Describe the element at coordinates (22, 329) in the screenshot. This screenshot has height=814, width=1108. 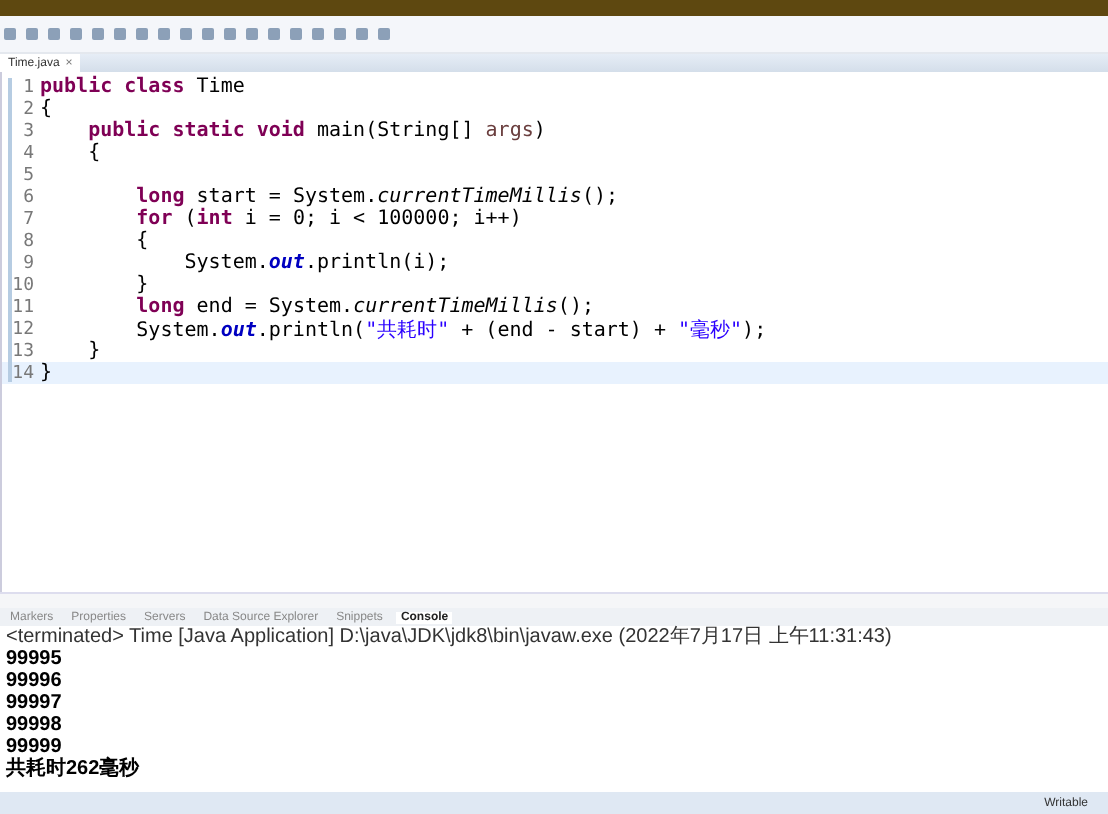
I see `line-number: 12` at that location.